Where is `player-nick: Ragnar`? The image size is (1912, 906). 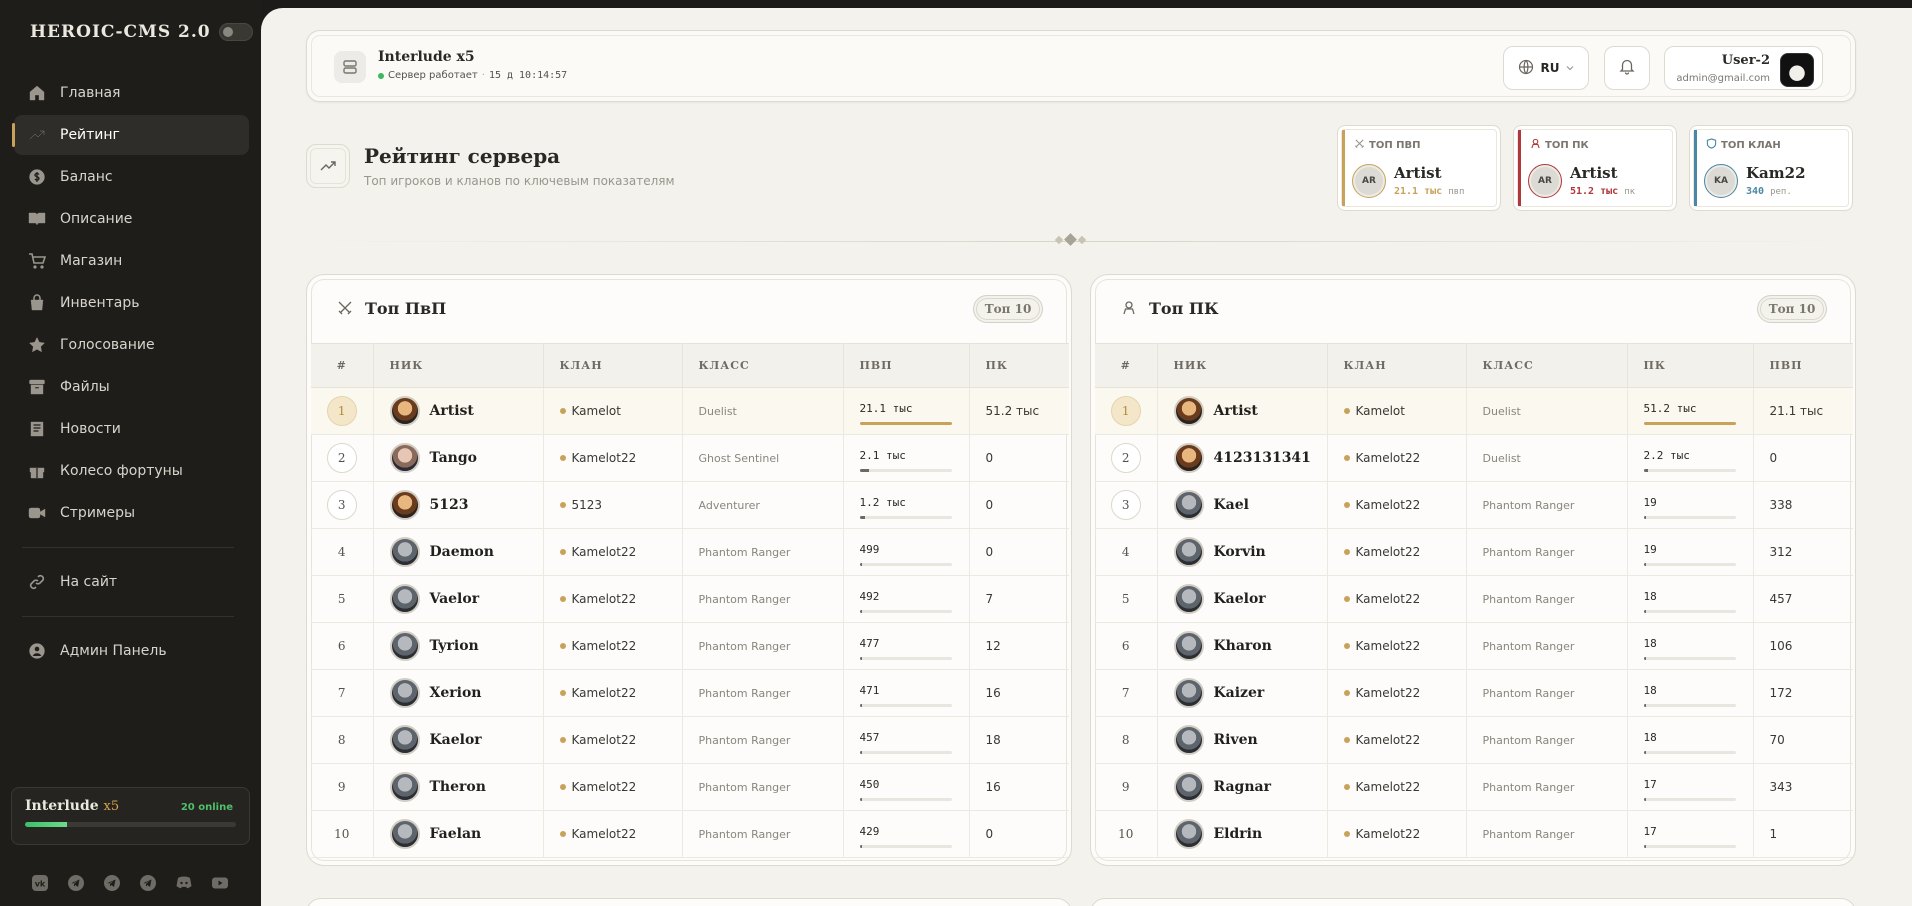
player-nick: Ragnar is located at coordinates (1250, 787).